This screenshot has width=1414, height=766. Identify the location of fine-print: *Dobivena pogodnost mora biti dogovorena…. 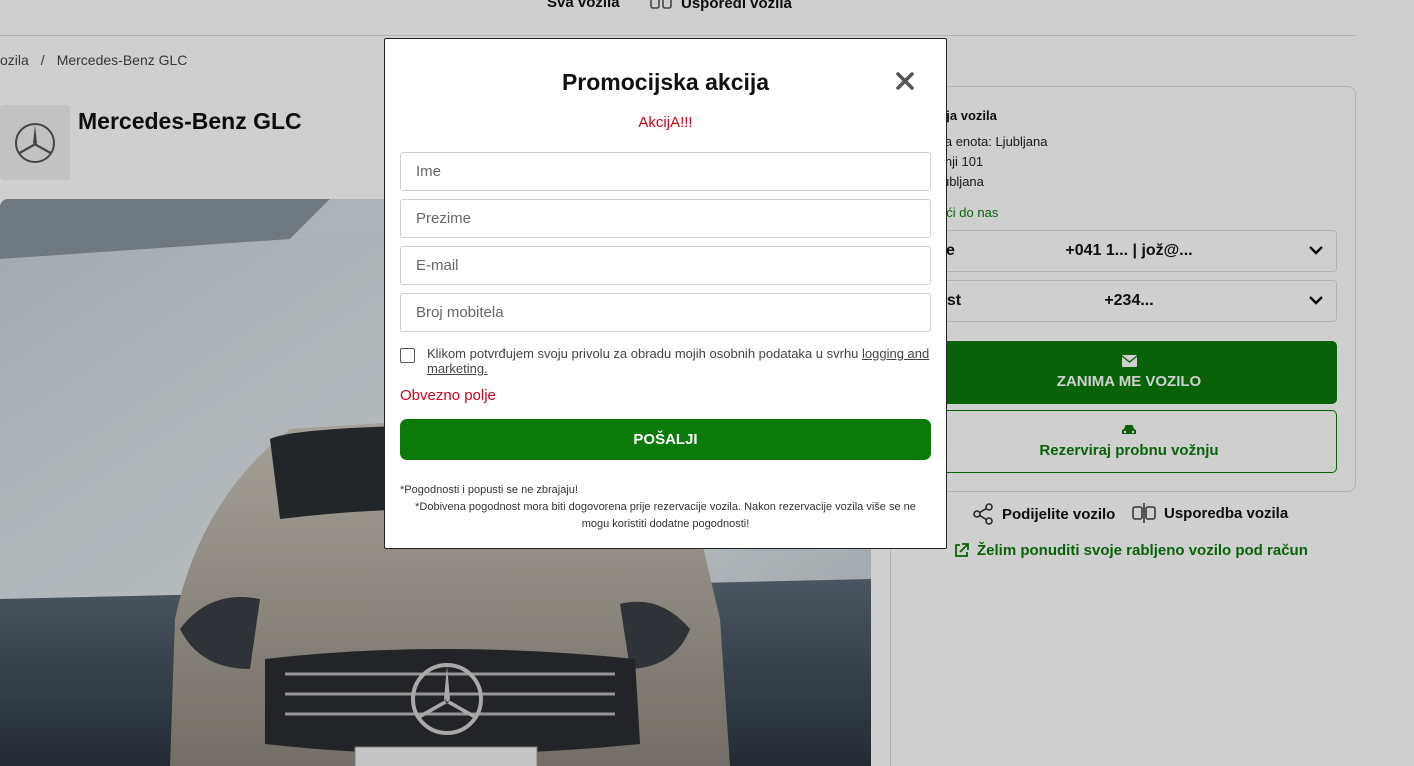
(665, 515).